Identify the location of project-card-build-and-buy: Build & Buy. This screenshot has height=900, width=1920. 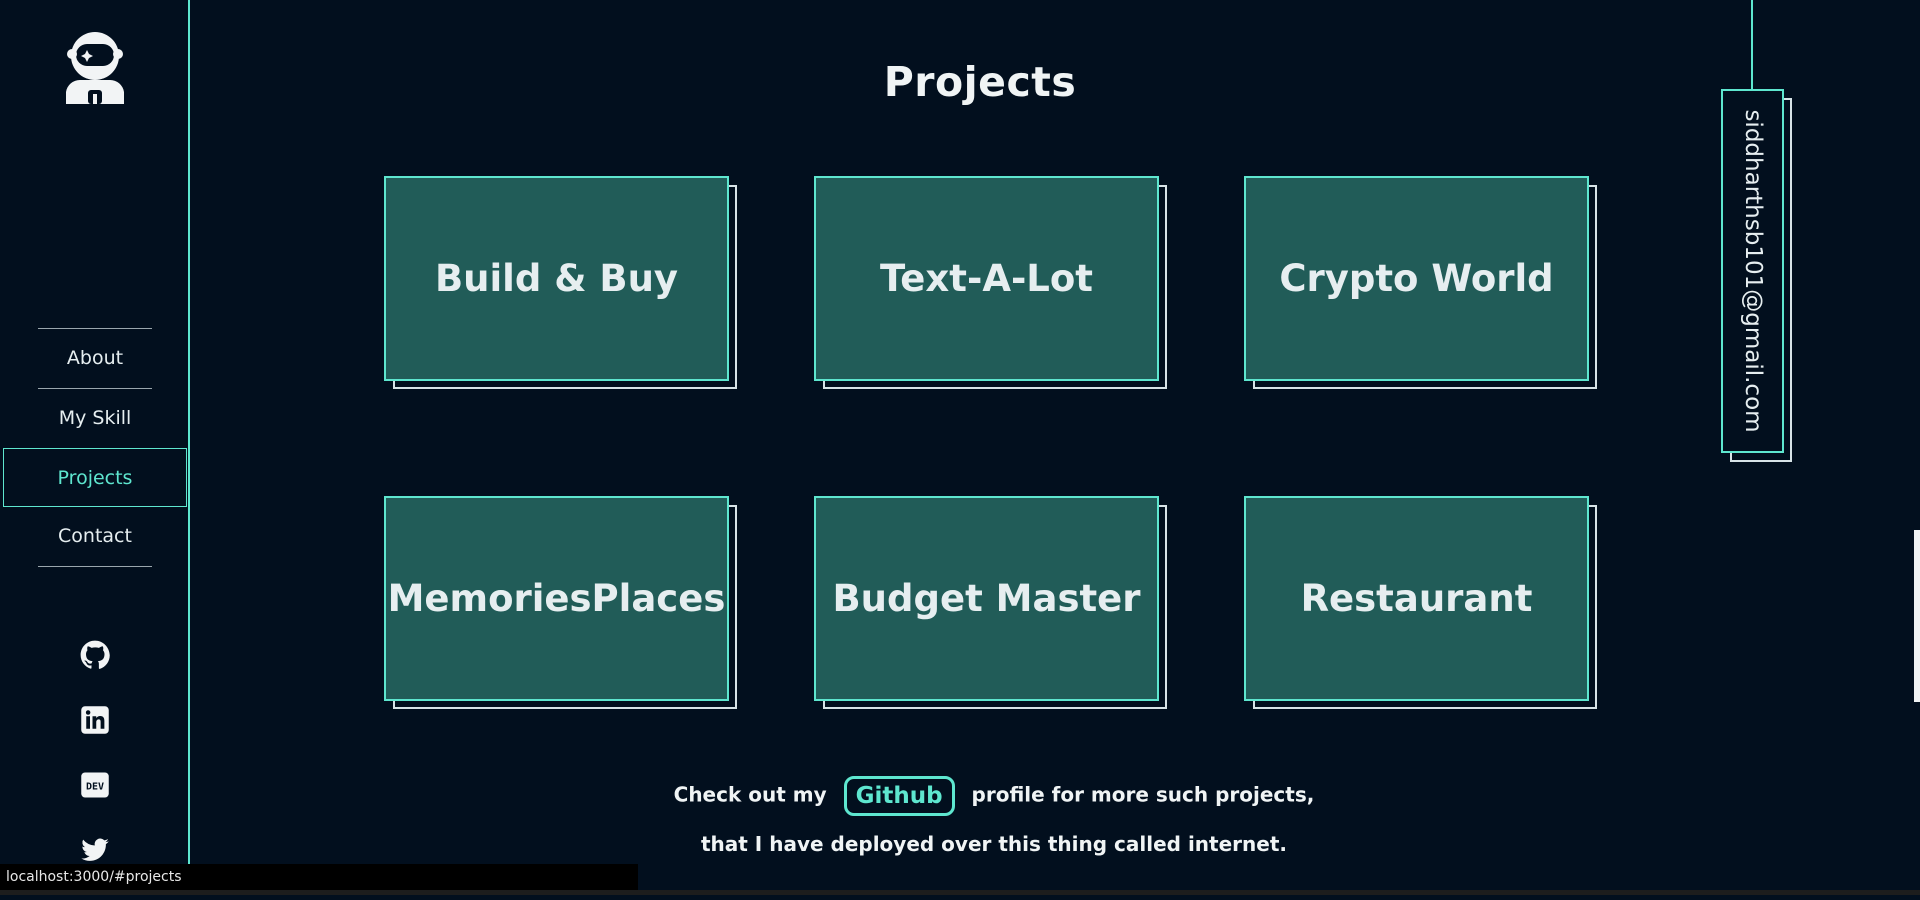
(561, 283).